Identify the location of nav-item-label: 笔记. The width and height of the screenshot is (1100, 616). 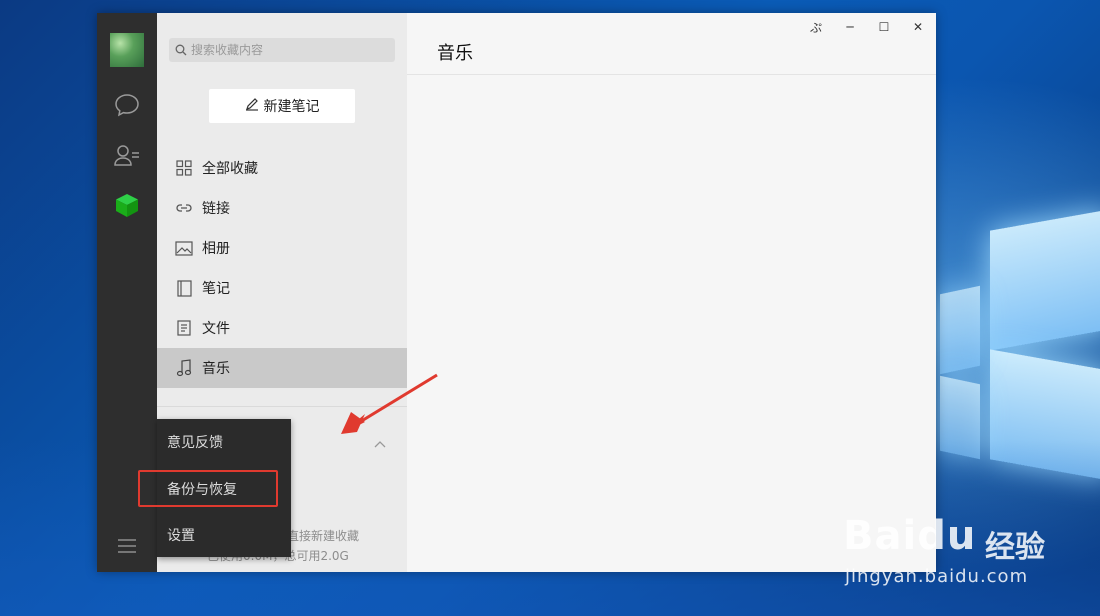
(216, 289).